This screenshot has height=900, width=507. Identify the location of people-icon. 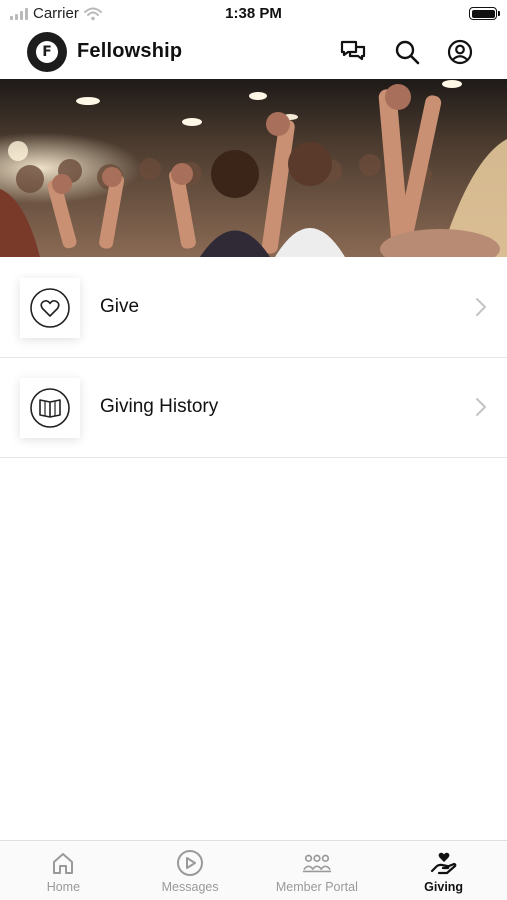
(317, 863).